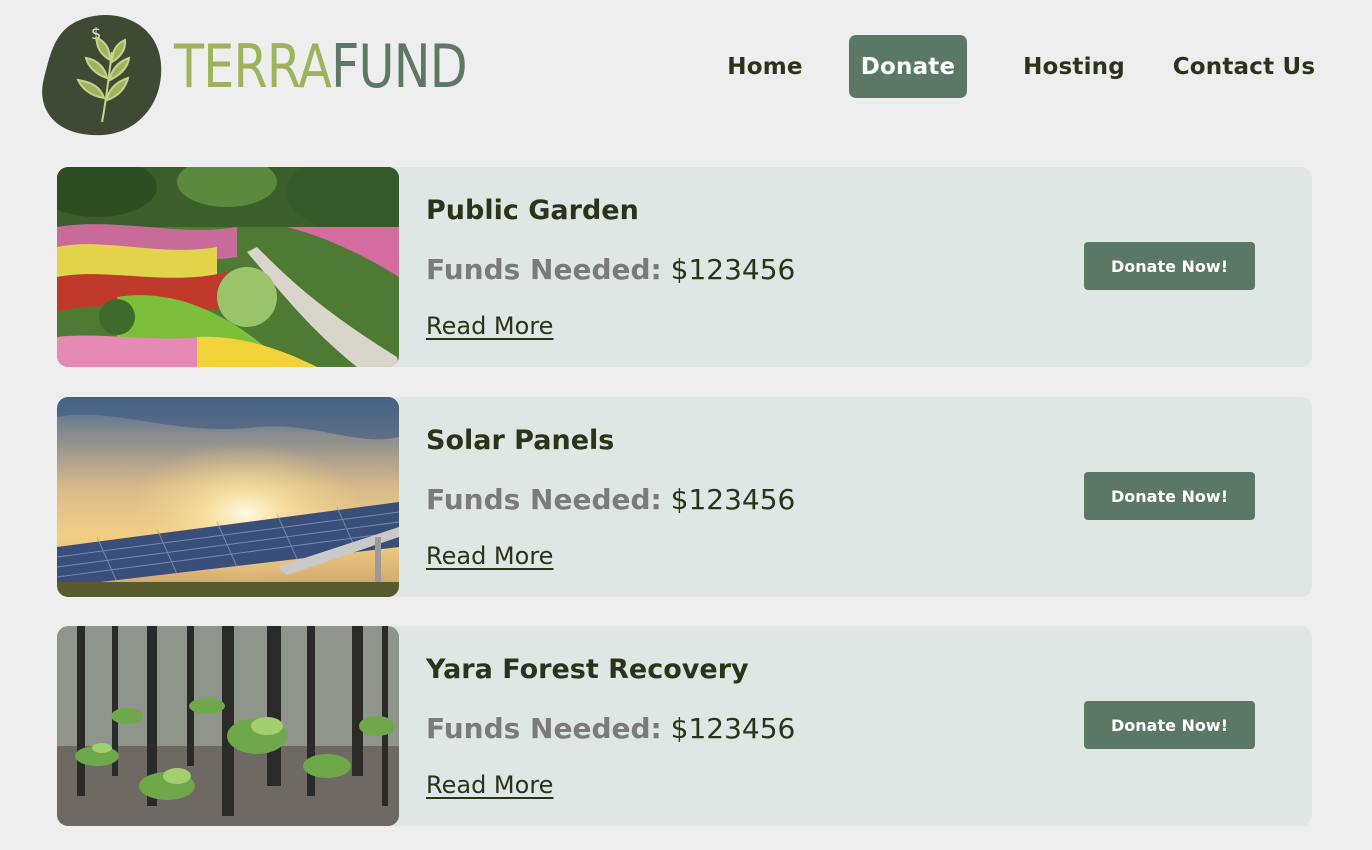  Describe the element at coordinates (686, 67) in the screenshot. I see `main-nav: Home Donate Hosting Contact Us` at that location.